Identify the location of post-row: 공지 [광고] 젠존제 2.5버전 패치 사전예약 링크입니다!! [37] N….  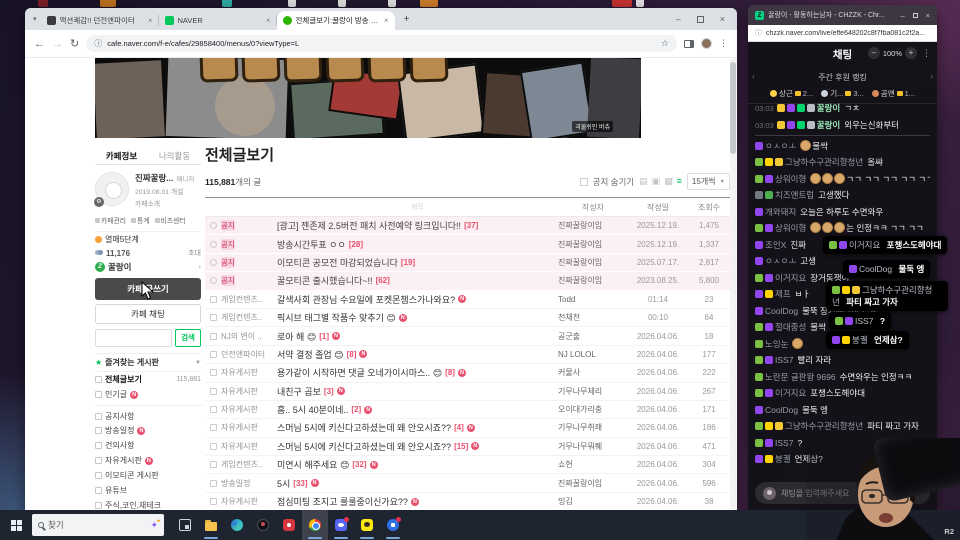
(467, 226).